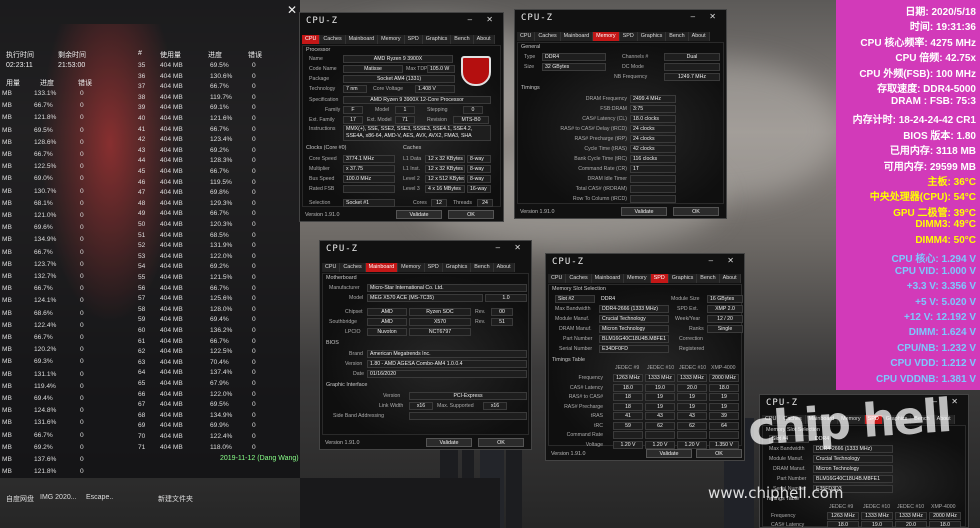 The height and width of the screenshot is (528, 980). Describe the element at coordinates (323, 69) in the screenshot. I see `codename-label: Code Name` at that location.